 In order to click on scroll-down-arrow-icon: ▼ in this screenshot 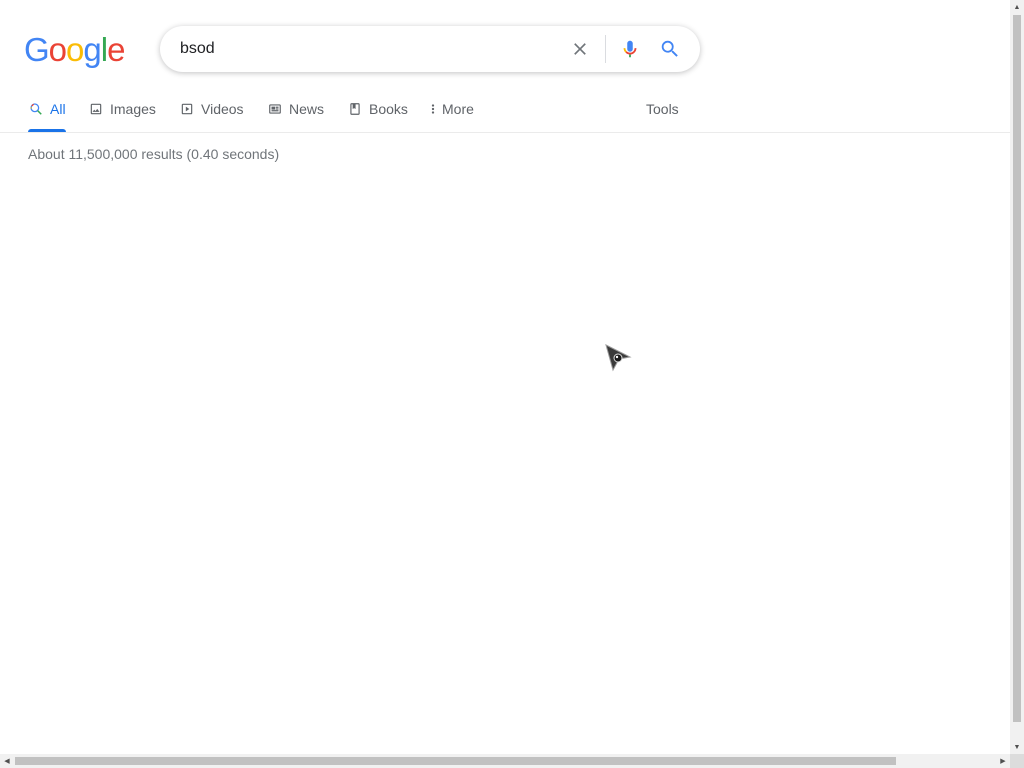, I will do `click(1017, 747)`.